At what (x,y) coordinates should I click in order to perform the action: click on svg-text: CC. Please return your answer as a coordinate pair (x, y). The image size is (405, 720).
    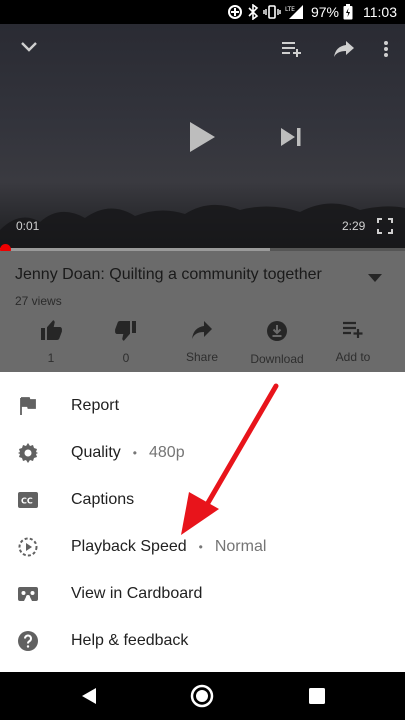
    Looking at the image, I should click on (27, 500).